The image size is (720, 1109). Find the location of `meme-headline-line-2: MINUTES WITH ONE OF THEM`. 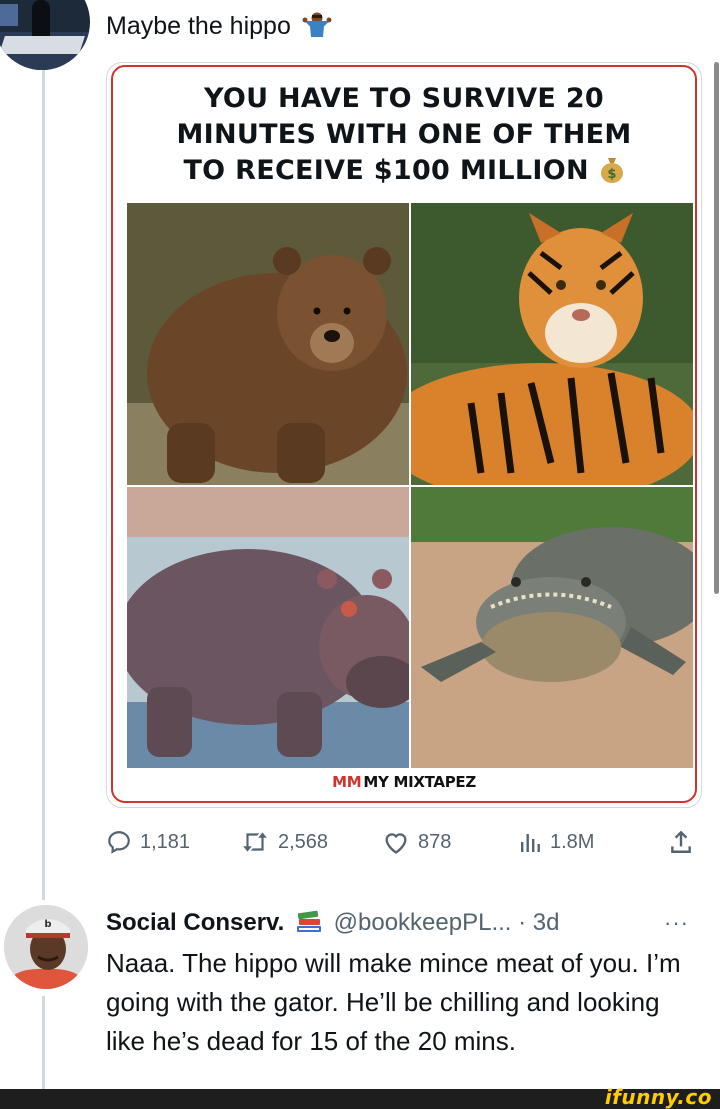

meme-headline-line-2: MINUTES WITH ONE OF THEM is located at coordinates (404, 134).